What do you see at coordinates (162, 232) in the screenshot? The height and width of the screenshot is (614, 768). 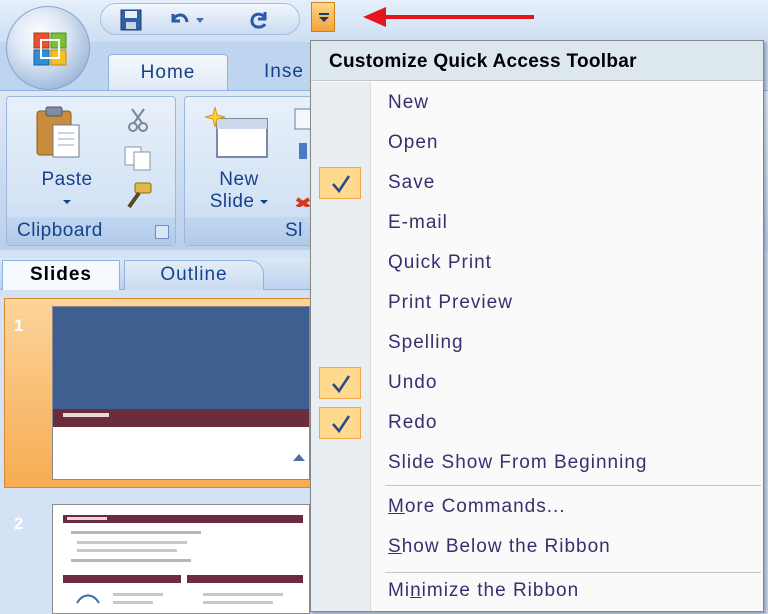 I see `clipboard-dialog-launcher-icon` at bounding box center [162, 232].